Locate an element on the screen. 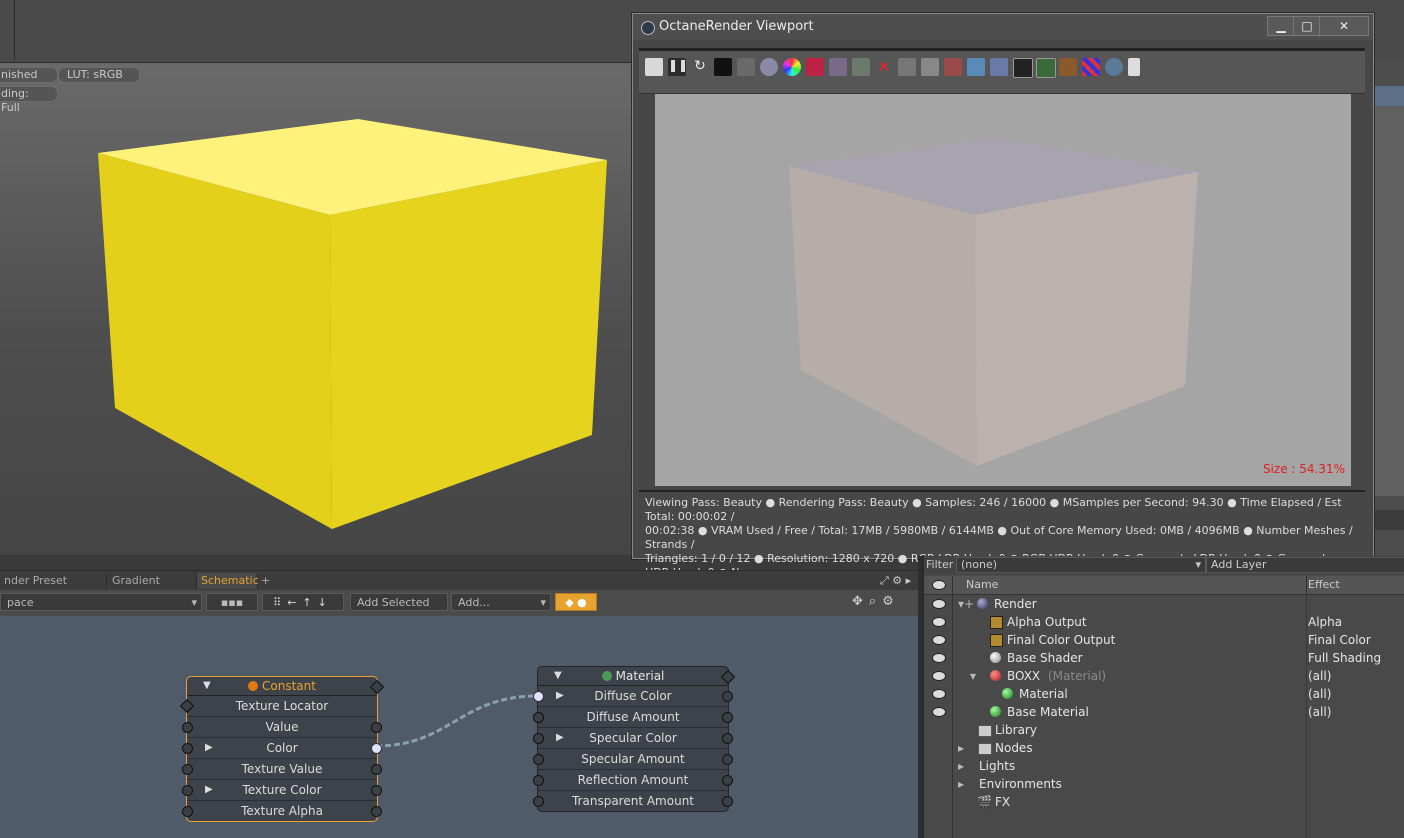  expand-toggle-icon: ▾ is located at coordinates (973, 676).